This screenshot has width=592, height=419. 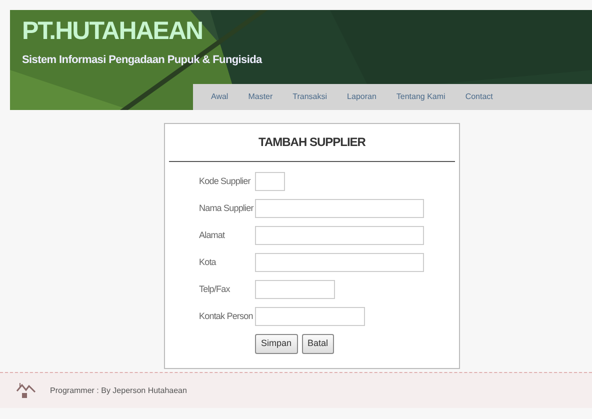 I want to click on cancel-button: Batal, so click(x=318, y=344).